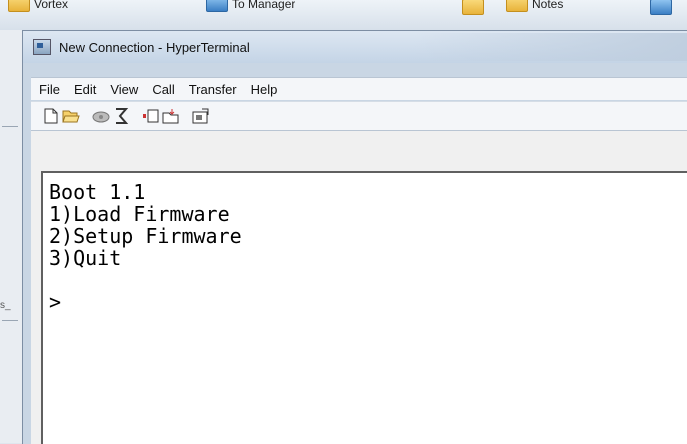  Describe the element at coordinates (42, 47) in the screenshot. I see `hyperterminal-app-icon` at that location.